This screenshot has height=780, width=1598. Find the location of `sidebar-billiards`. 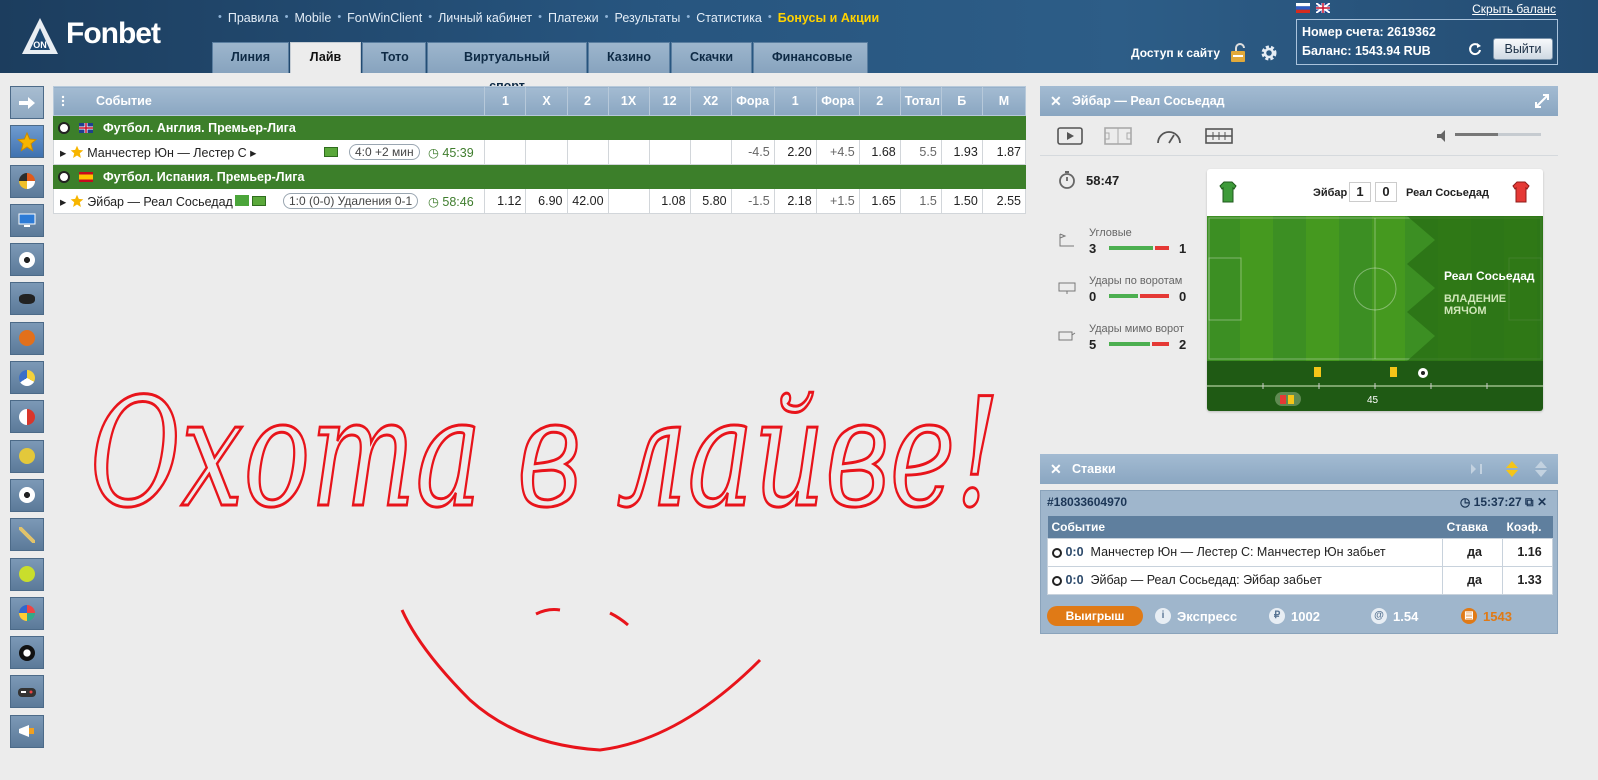

sidebar-billiards is located at coordinates (27, 653).